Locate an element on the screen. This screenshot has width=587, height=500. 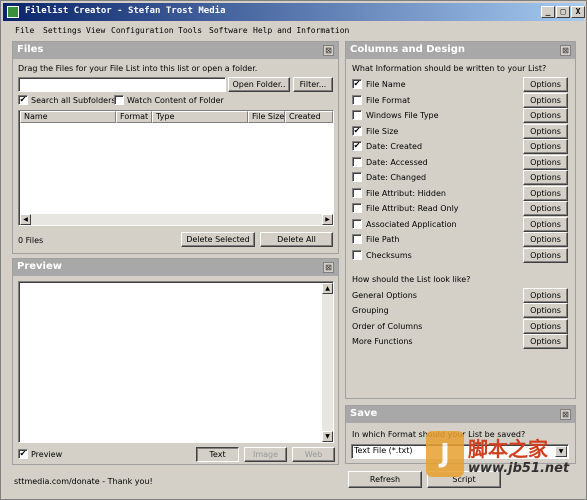
donate-link: sttmedia.com/donate - Thank you! is located at coordinates (83, 481).